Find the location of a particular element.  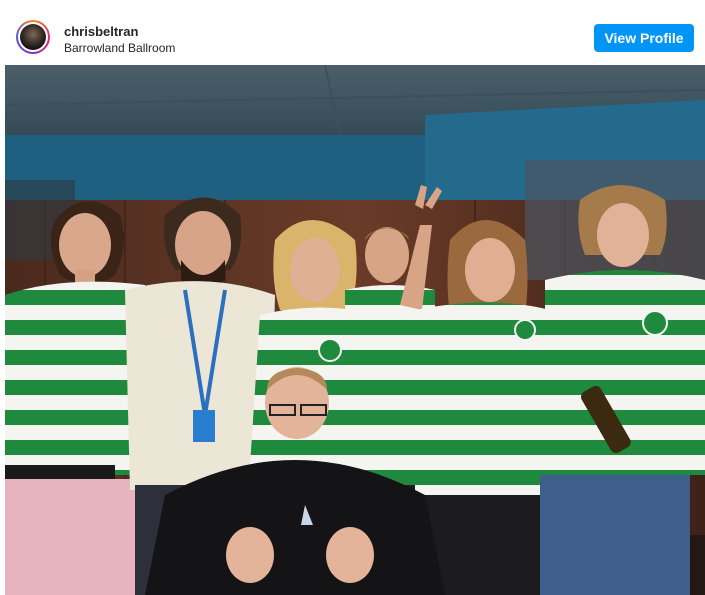

username: chrisbeltran is located at coordinates (101, 31).